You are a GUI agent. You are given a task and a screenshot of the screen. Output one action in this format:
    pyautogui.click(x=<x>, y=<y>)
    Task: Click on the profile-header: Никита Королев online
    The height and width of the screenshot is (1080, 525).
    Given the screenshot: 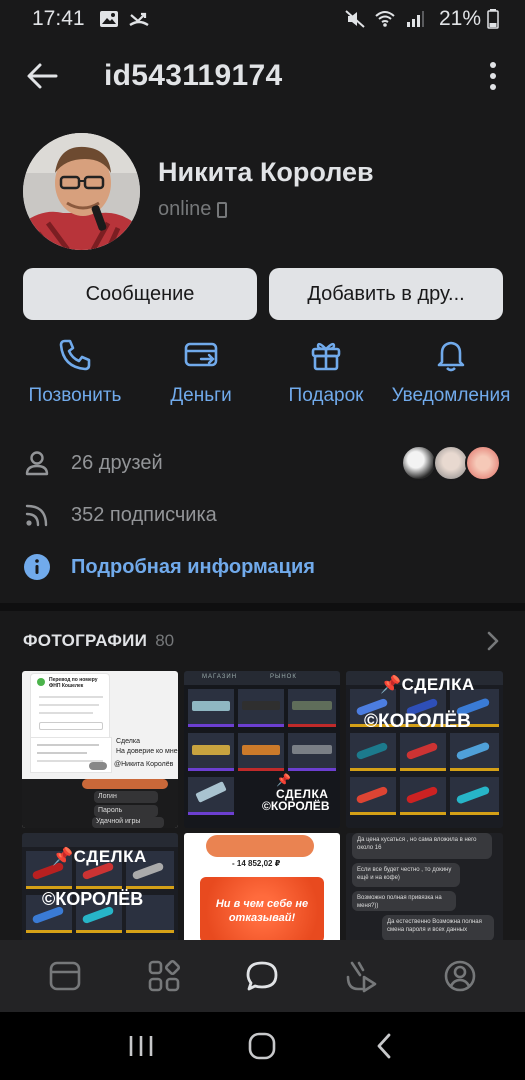 What is the action you would take?
    pyautogui.click(x=263, y=192)
    